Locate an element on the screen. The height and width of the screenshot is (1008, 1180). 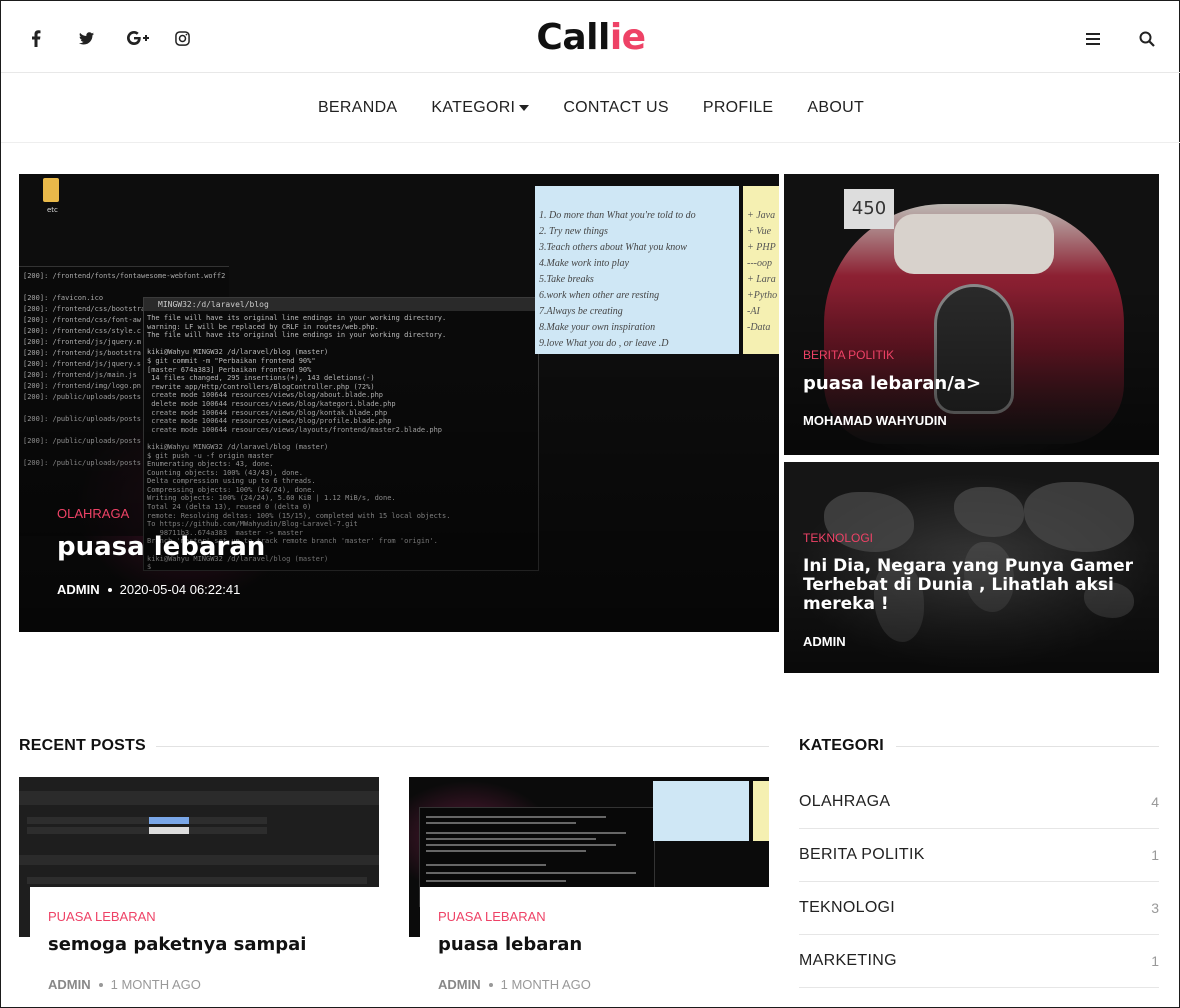
side-top-author: MOHAMAD WAHYUDIN is located at coordinates (875, 420).